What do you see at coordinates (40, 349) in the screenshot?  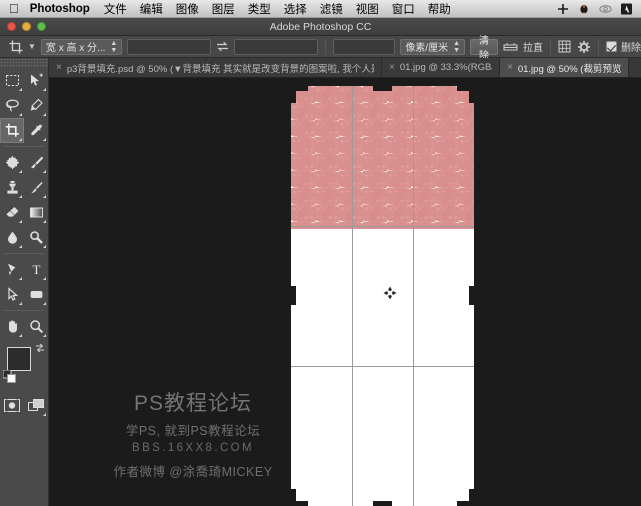 I see `swap-colors-icon` at bounding box center [40, 349].